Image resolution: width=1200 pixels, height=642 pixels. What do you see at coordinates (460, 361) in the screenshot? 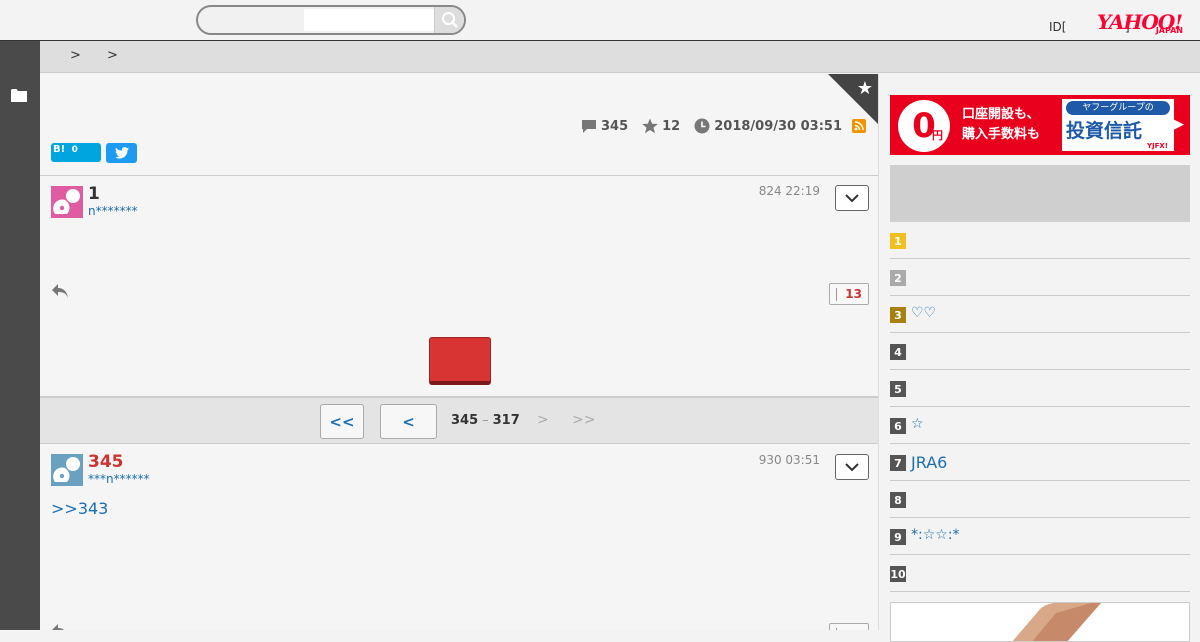
I see `red-action-button` at bounding box center [460, 361].